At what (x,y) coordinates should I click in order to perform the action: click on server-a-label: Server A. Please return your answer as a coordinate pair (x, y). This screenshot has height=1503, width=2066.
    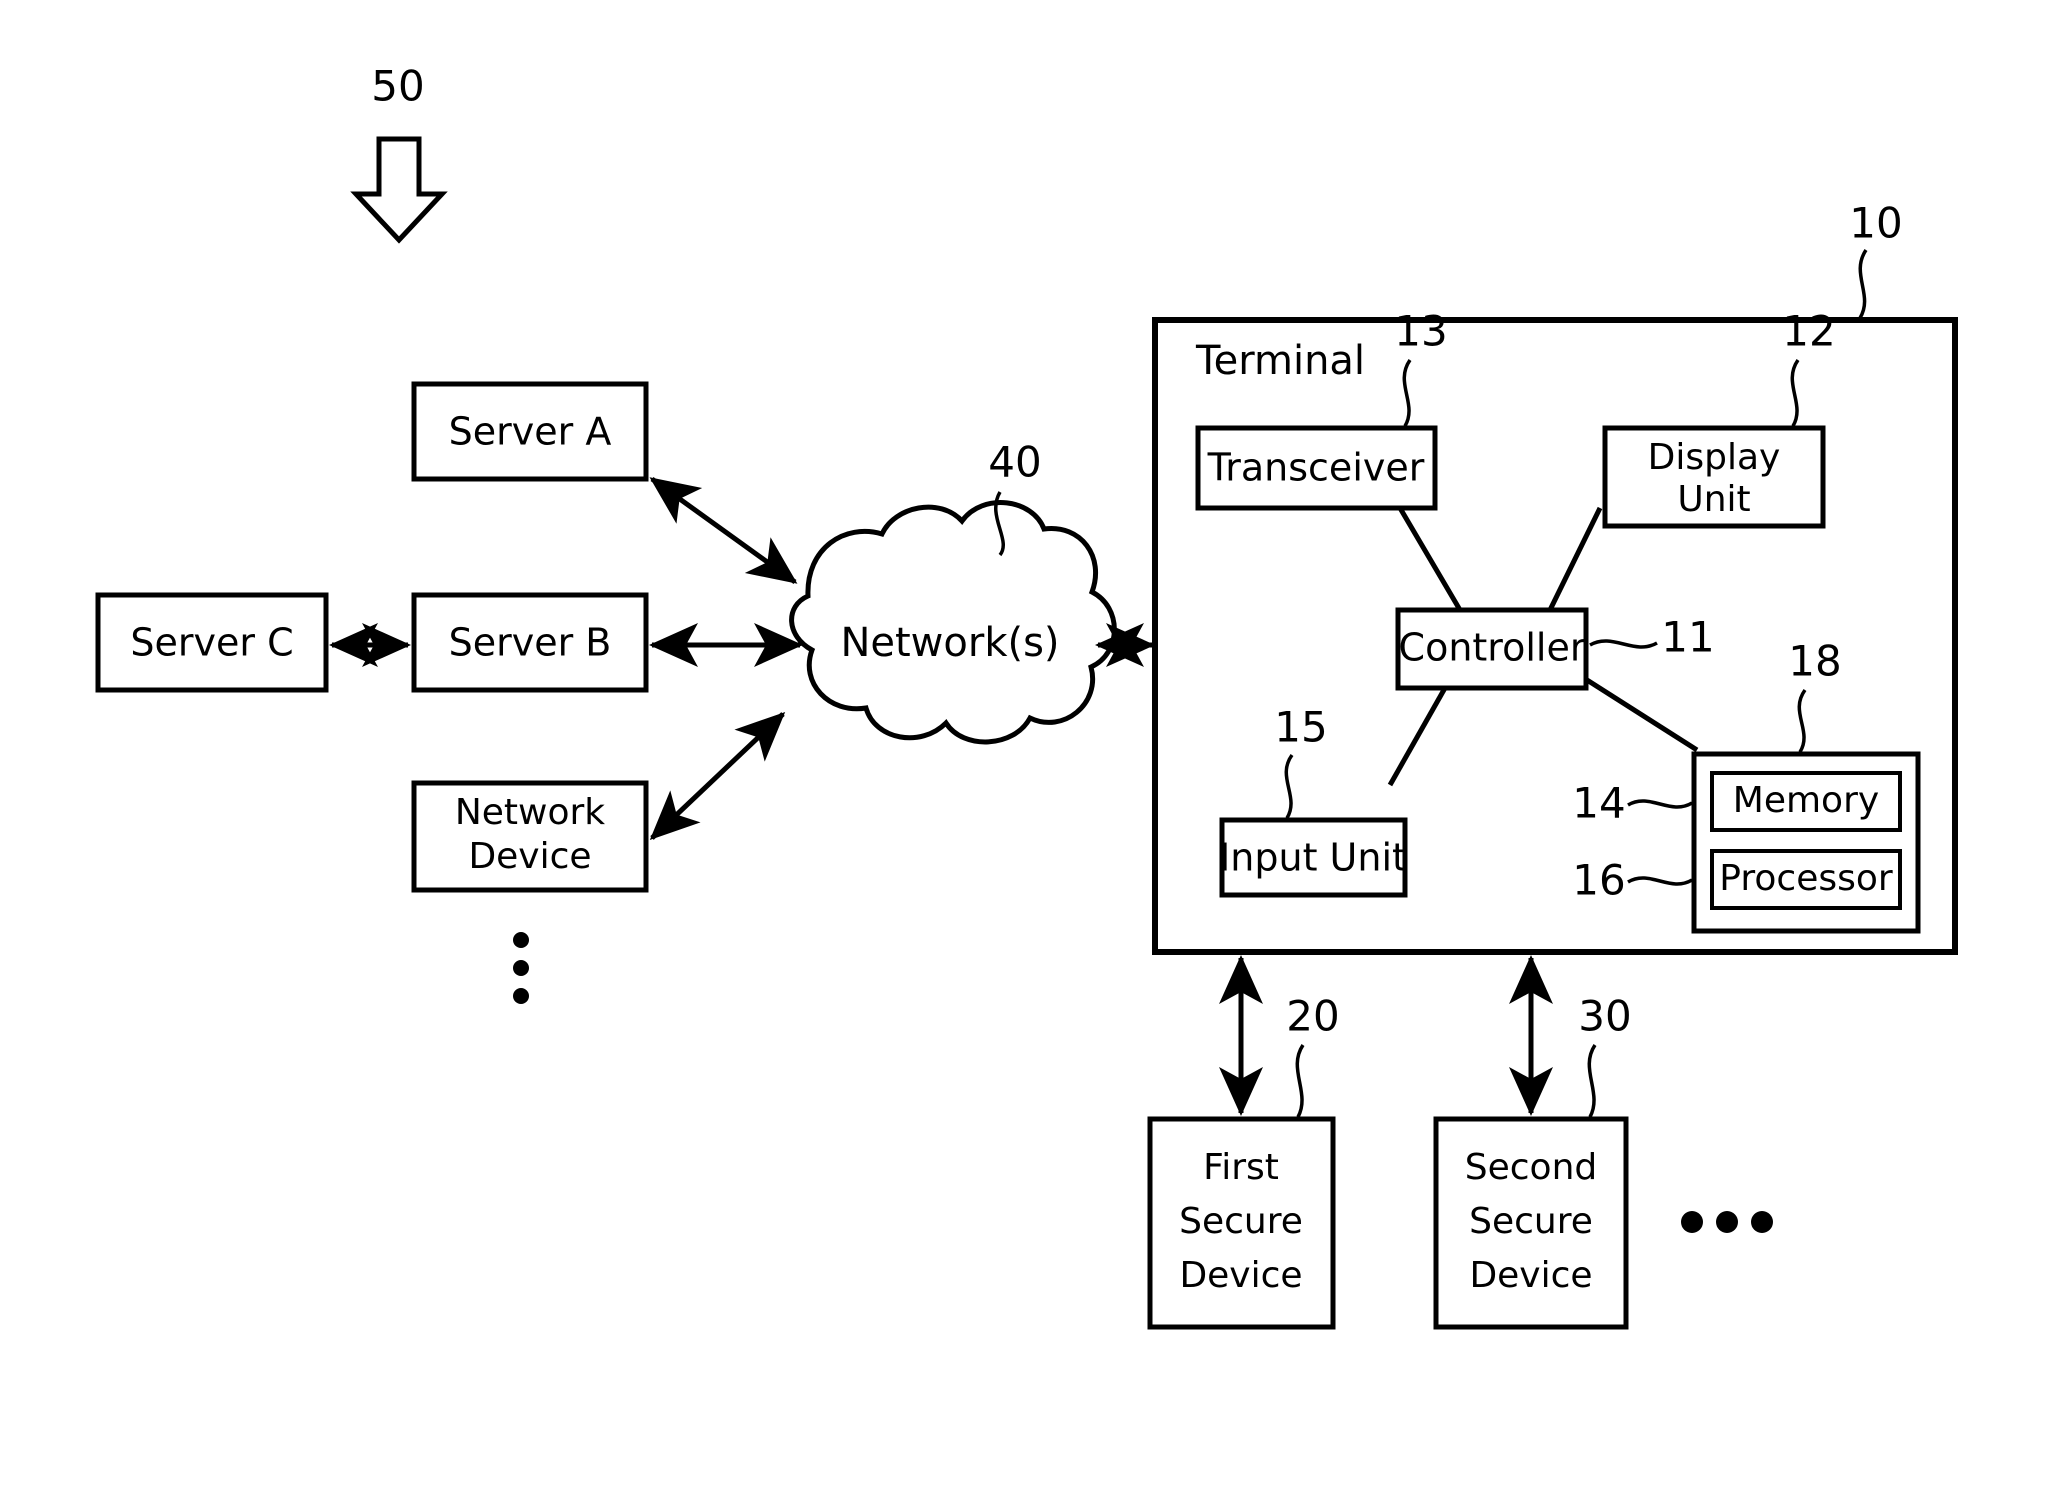
    Looking at the image, I should click on (530, 432).